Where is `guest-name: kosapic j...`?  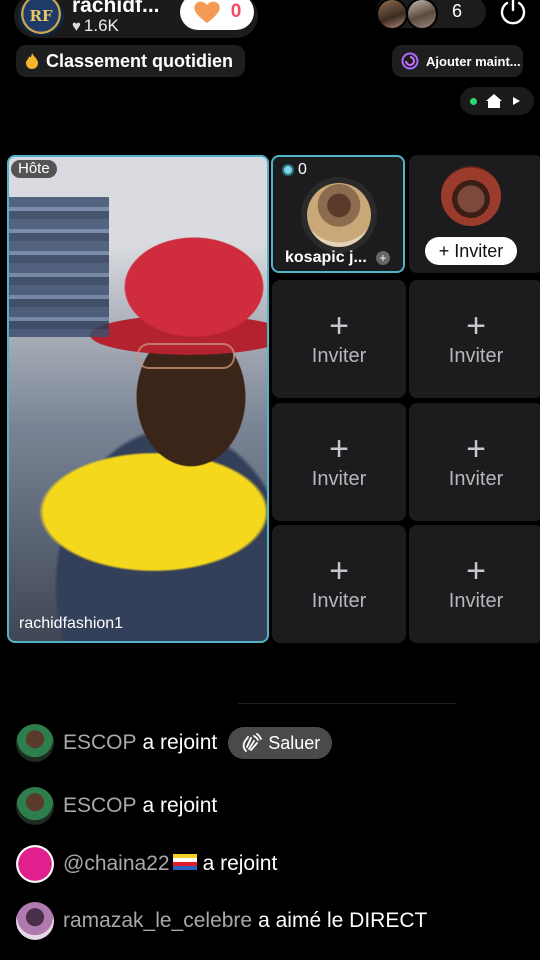 guest-name: kosapic j... is located at coordinates (326, 257).